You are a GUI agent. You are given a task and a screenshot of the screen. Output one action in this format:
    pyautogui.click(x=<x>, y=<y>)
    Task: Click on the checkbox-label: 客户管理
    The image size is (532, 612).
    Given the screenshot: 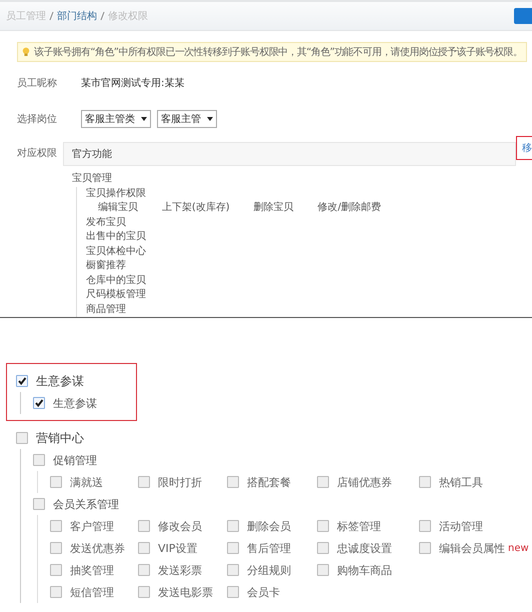 What is the action you would take?
    pyautogui.click(x=92, y=526)
    